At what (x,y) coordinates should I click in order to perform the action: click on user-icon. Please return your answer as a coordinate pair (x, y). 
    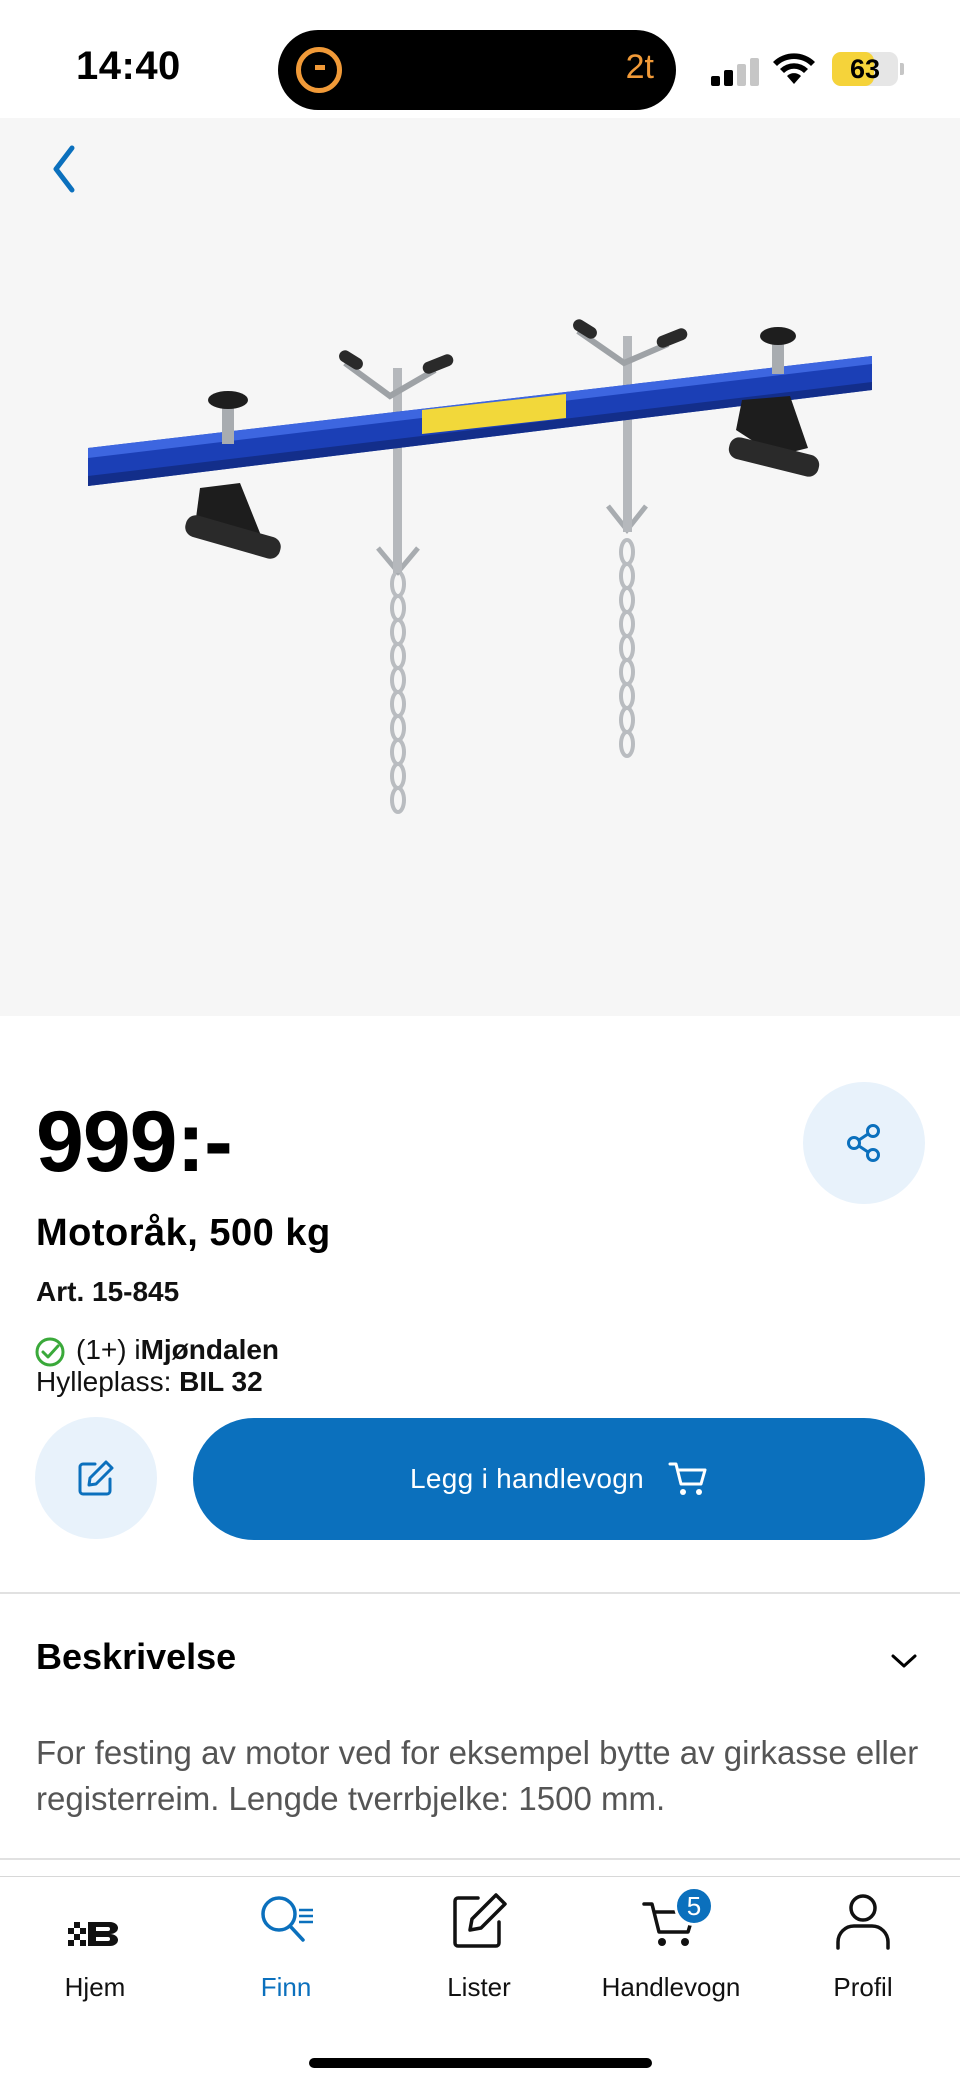
    Looking at the image, I should click on (863, 1922).